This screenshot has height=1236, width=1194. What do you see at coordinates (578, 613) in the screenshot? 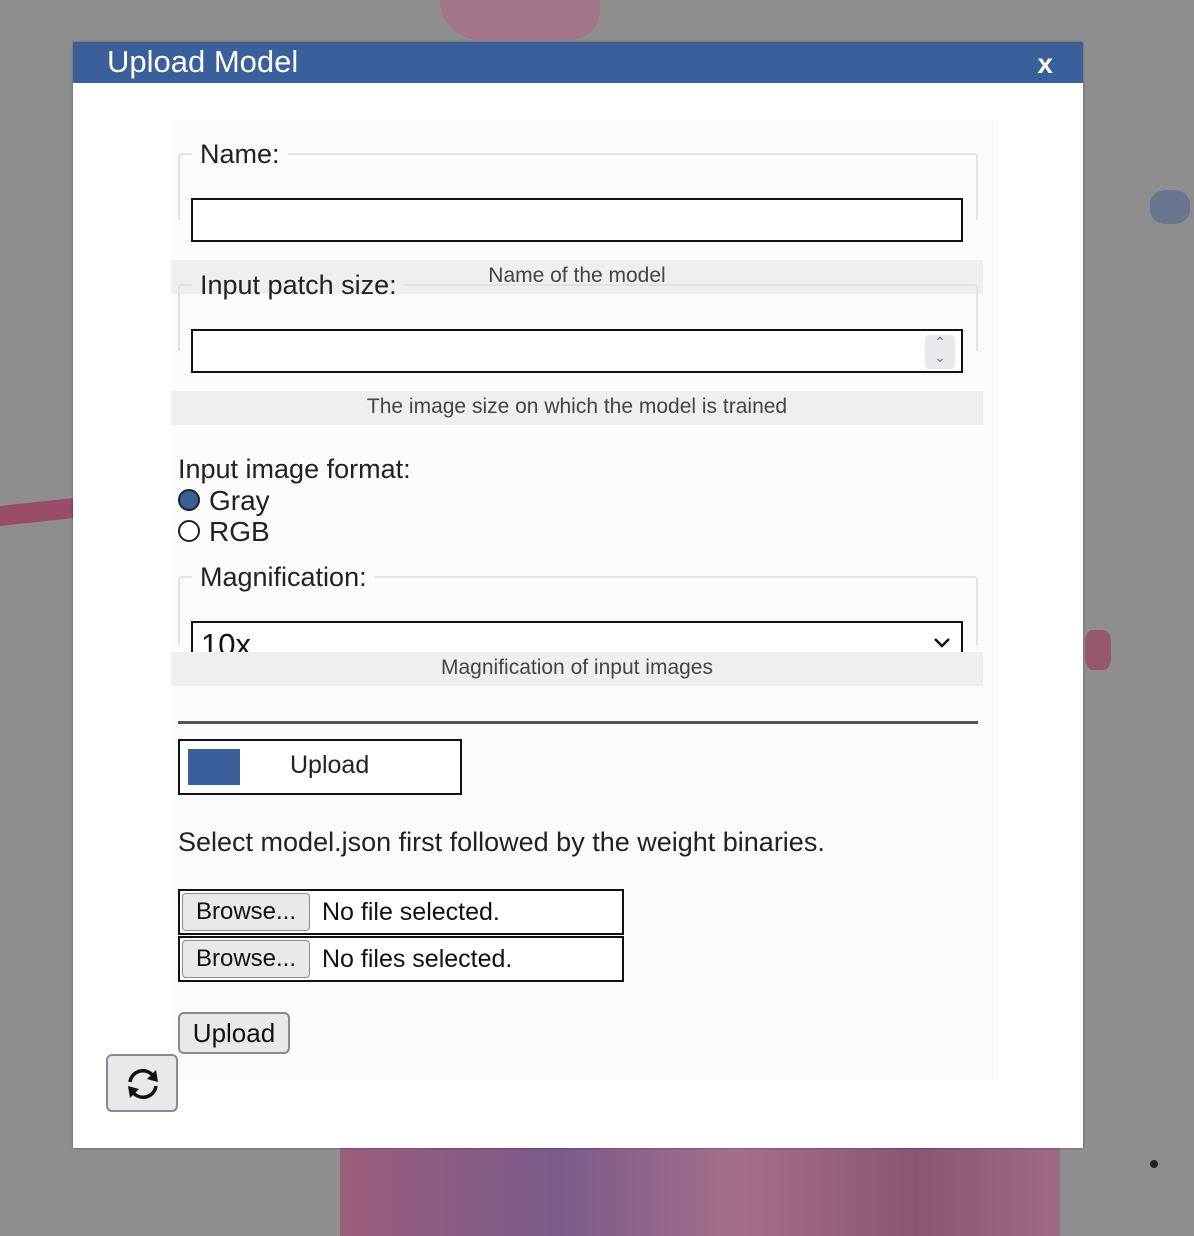
I see `magnification-fieldset: Magnification: 10x` at bounding box center [578, 613].